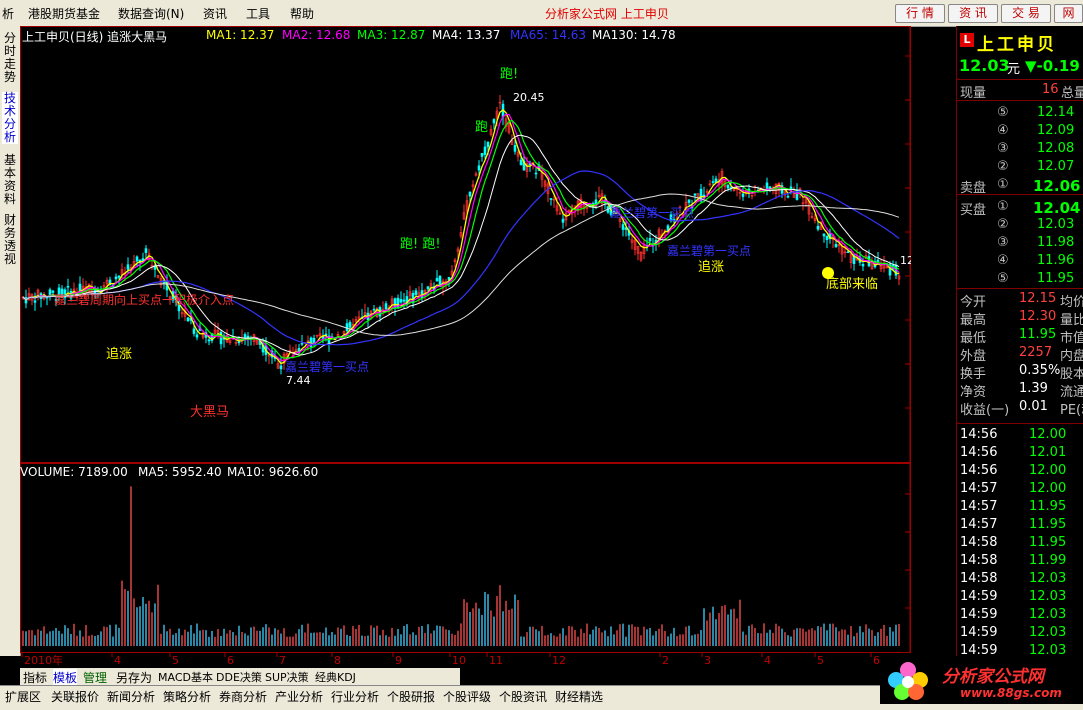 The image size is (1083, 710). I want to click on menu-item-news: 资讯, so click(215, 13).